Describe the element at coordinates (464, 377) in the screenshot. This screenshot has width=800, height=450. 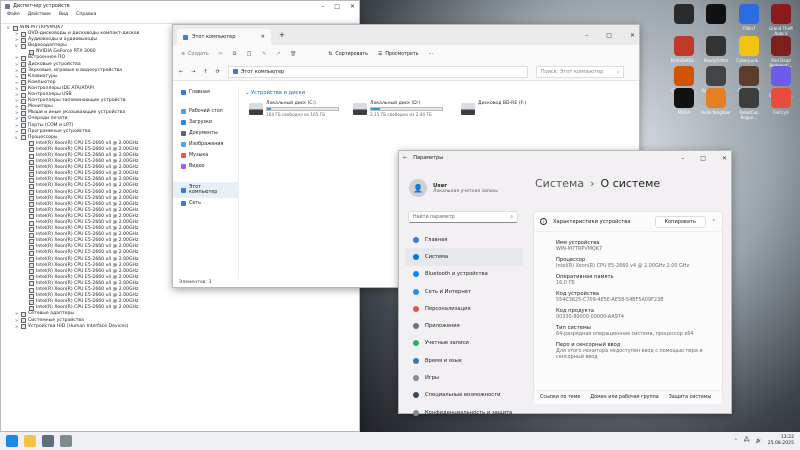
I see `settings-nav-item: Игры` at that location.